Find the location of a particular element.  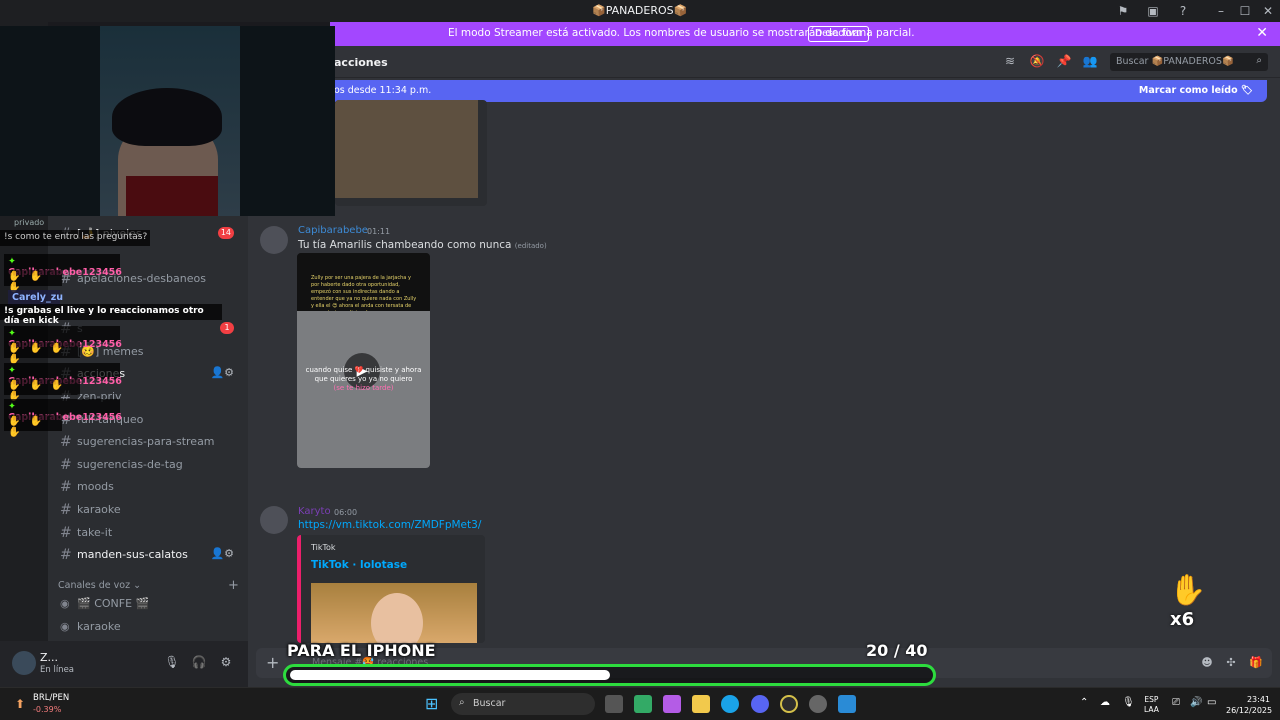

channel-name: moods is located at coordinates (95, 486).